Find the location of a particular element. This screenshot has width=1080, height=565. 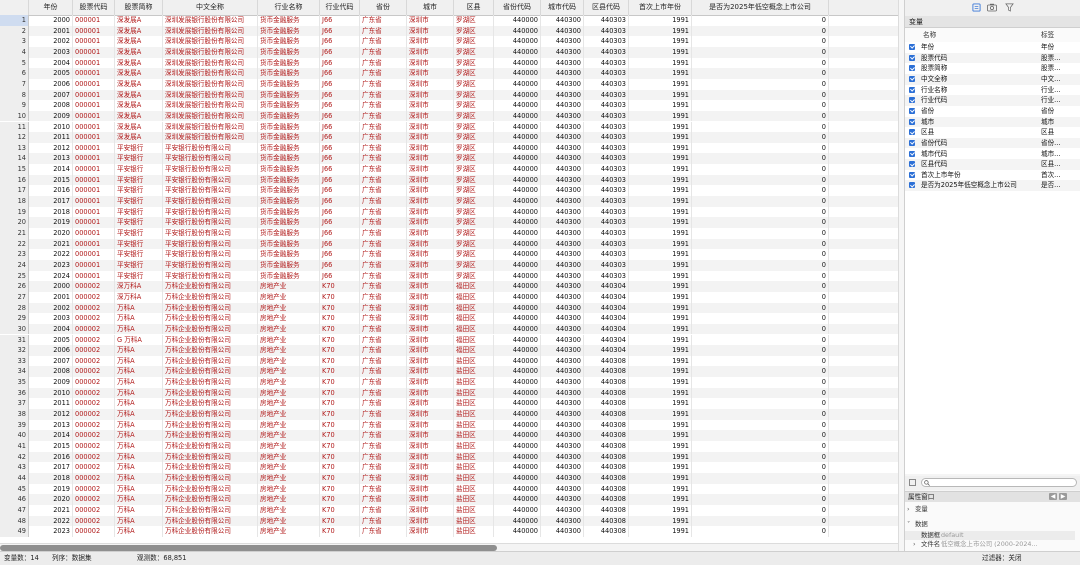

table-cell: 2007 is located at coordinates (51, 95).